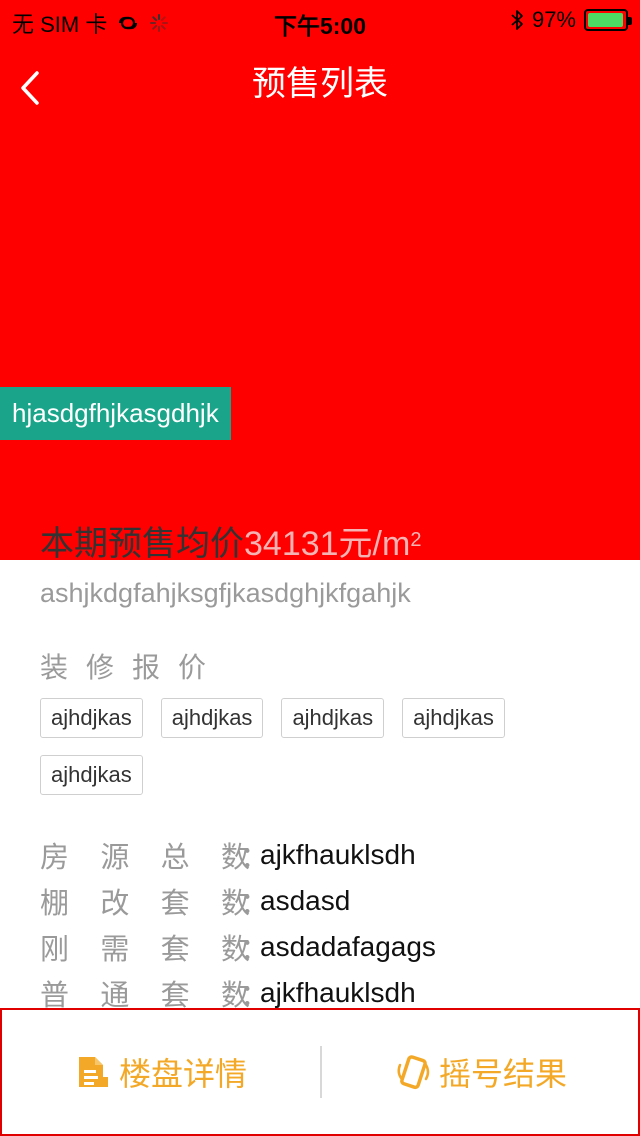 This screenshot has height=1136, width=640. I want to click on label-char: 改, so click(115, 904).